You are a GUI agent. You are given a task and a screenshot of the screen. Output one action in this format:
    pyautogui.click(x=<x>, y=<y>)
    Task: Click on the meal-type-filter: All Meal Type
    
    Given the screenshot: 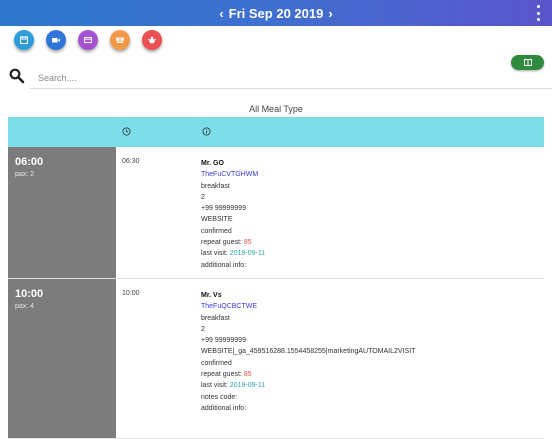 What is the action you would take?
    pyautogui.click(x=276, y=109)
    